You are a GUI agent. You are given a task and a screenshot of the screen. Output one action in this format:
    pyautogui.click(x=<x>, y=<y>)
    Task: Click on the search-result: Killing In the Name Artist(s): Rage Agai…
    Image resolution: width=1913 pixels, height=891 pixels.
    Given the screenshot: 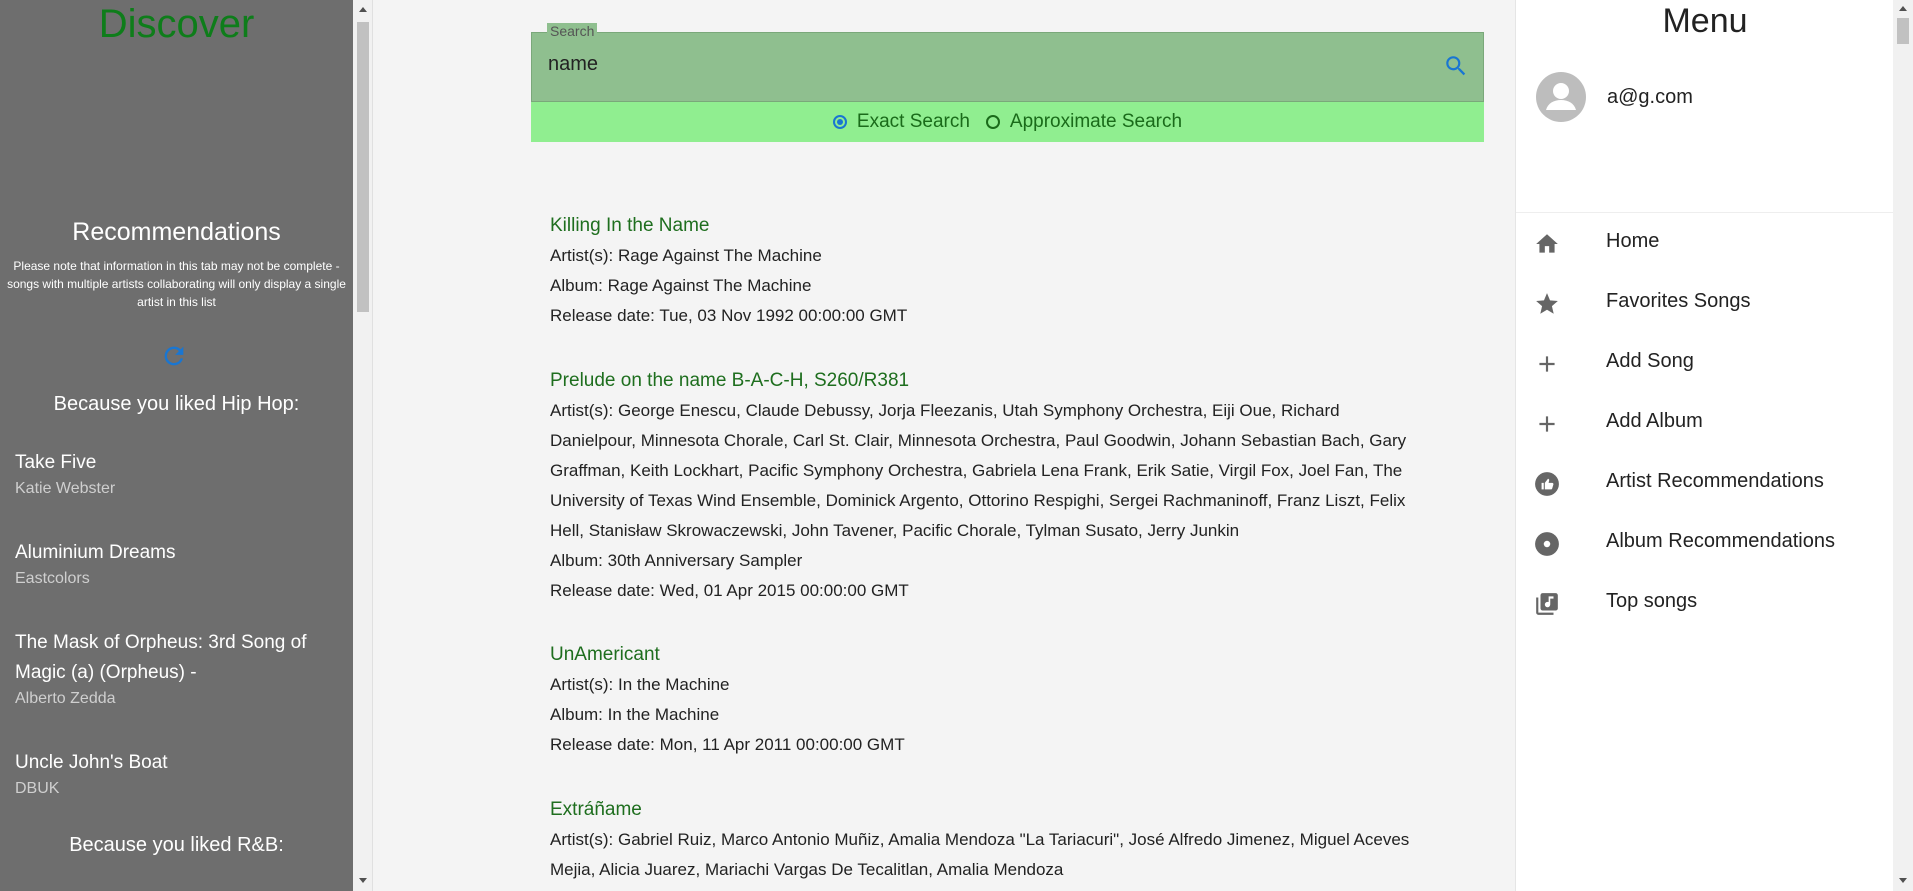 What is the action you would take?
    pyautogui.click(x=1010, y=271)
    